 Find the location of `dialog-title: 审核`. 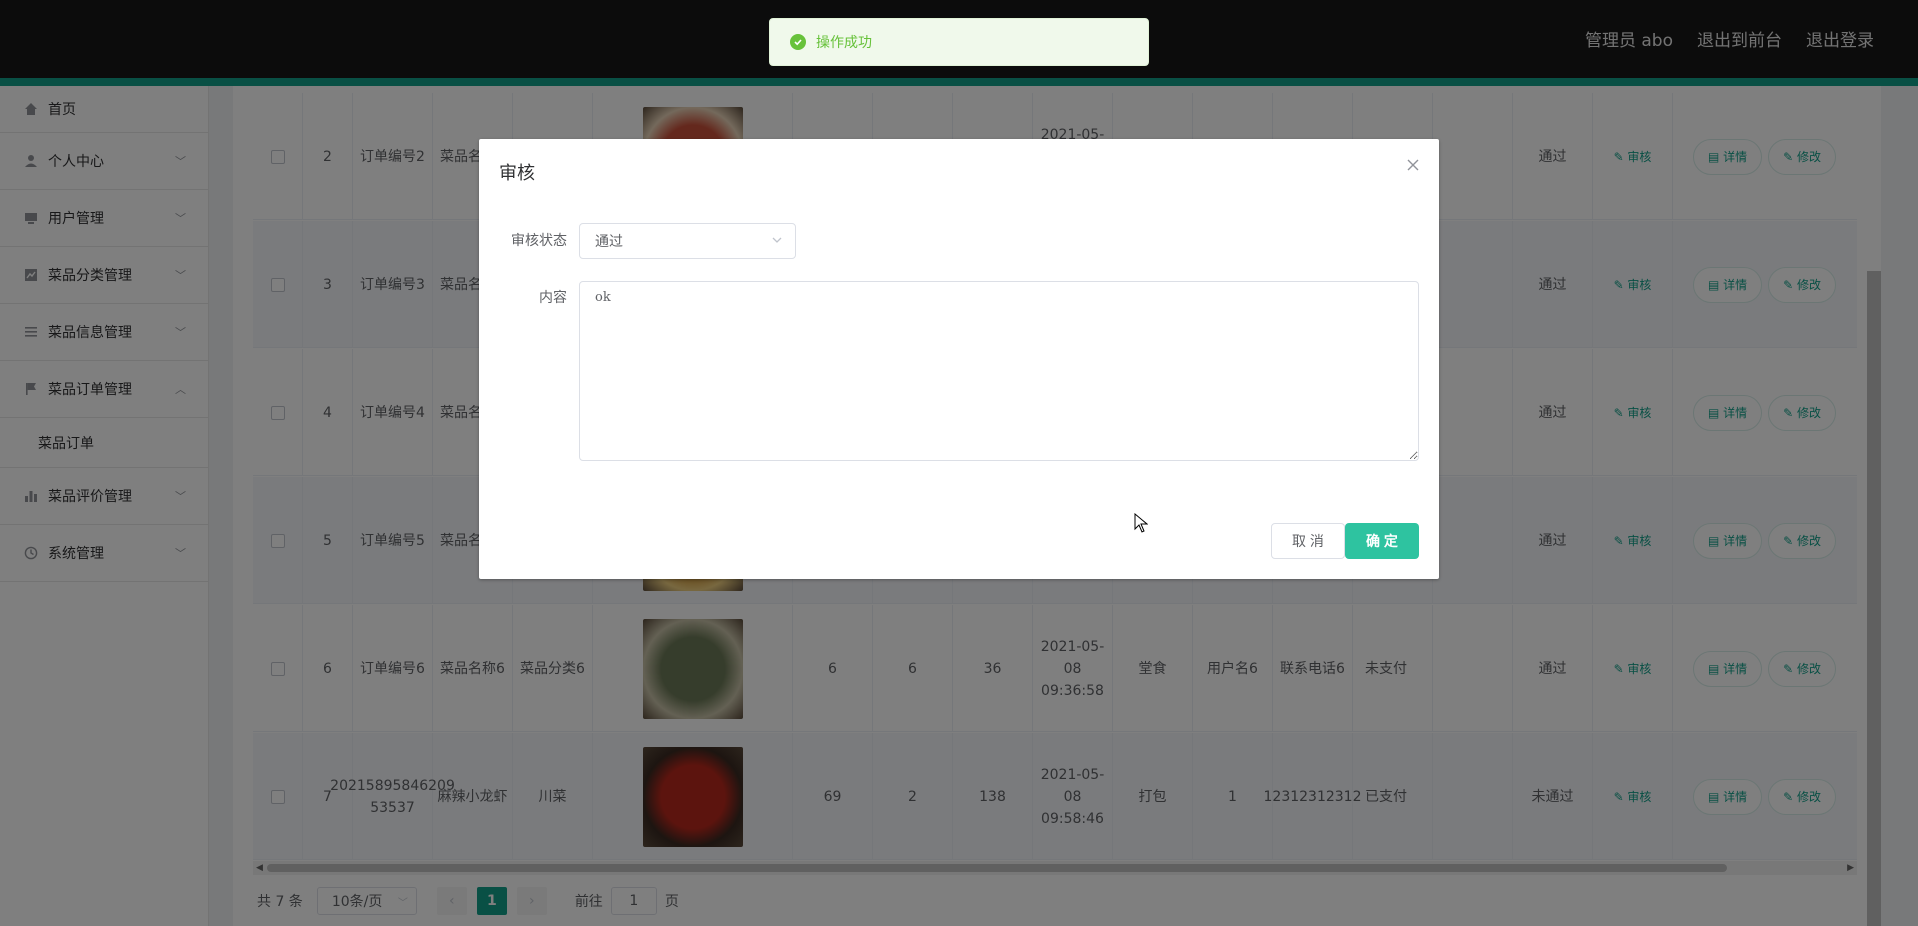

dialog-title: 审核 is located at coordinates (517, 173).